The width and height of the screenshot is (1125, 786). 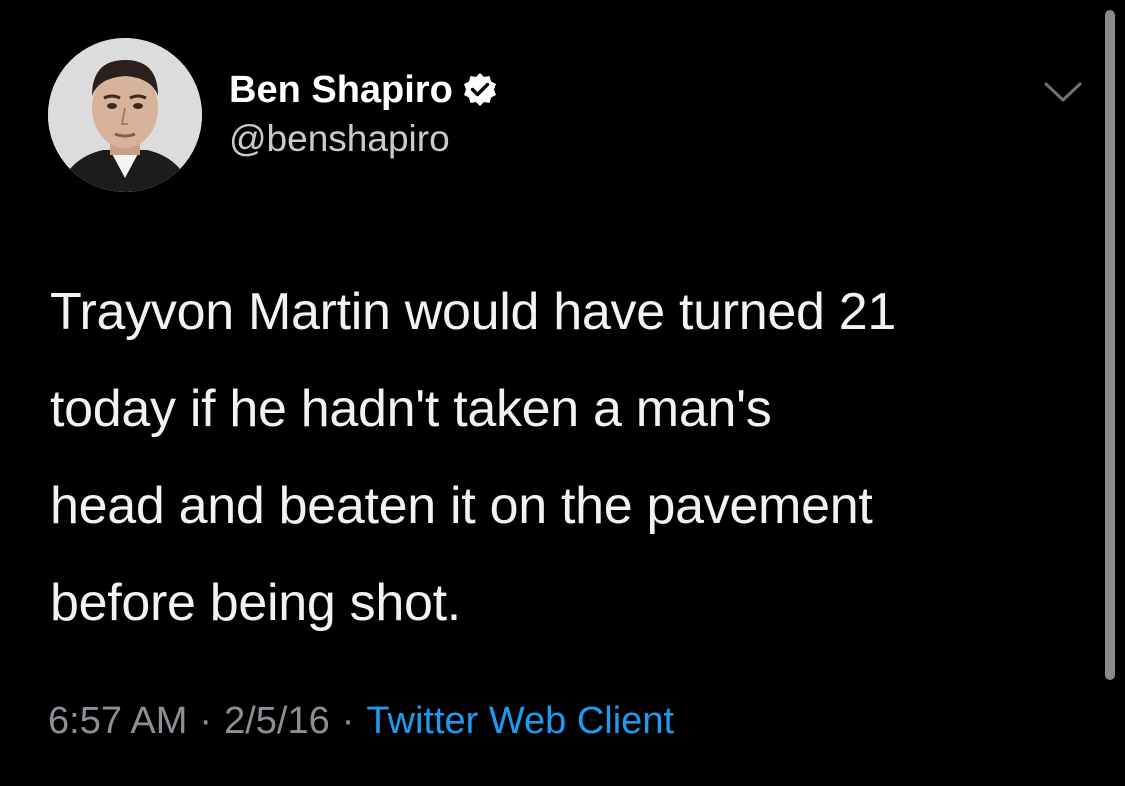 I want to click on tweet-source-link: Twitter Web Client, so click(x=520, y=721).